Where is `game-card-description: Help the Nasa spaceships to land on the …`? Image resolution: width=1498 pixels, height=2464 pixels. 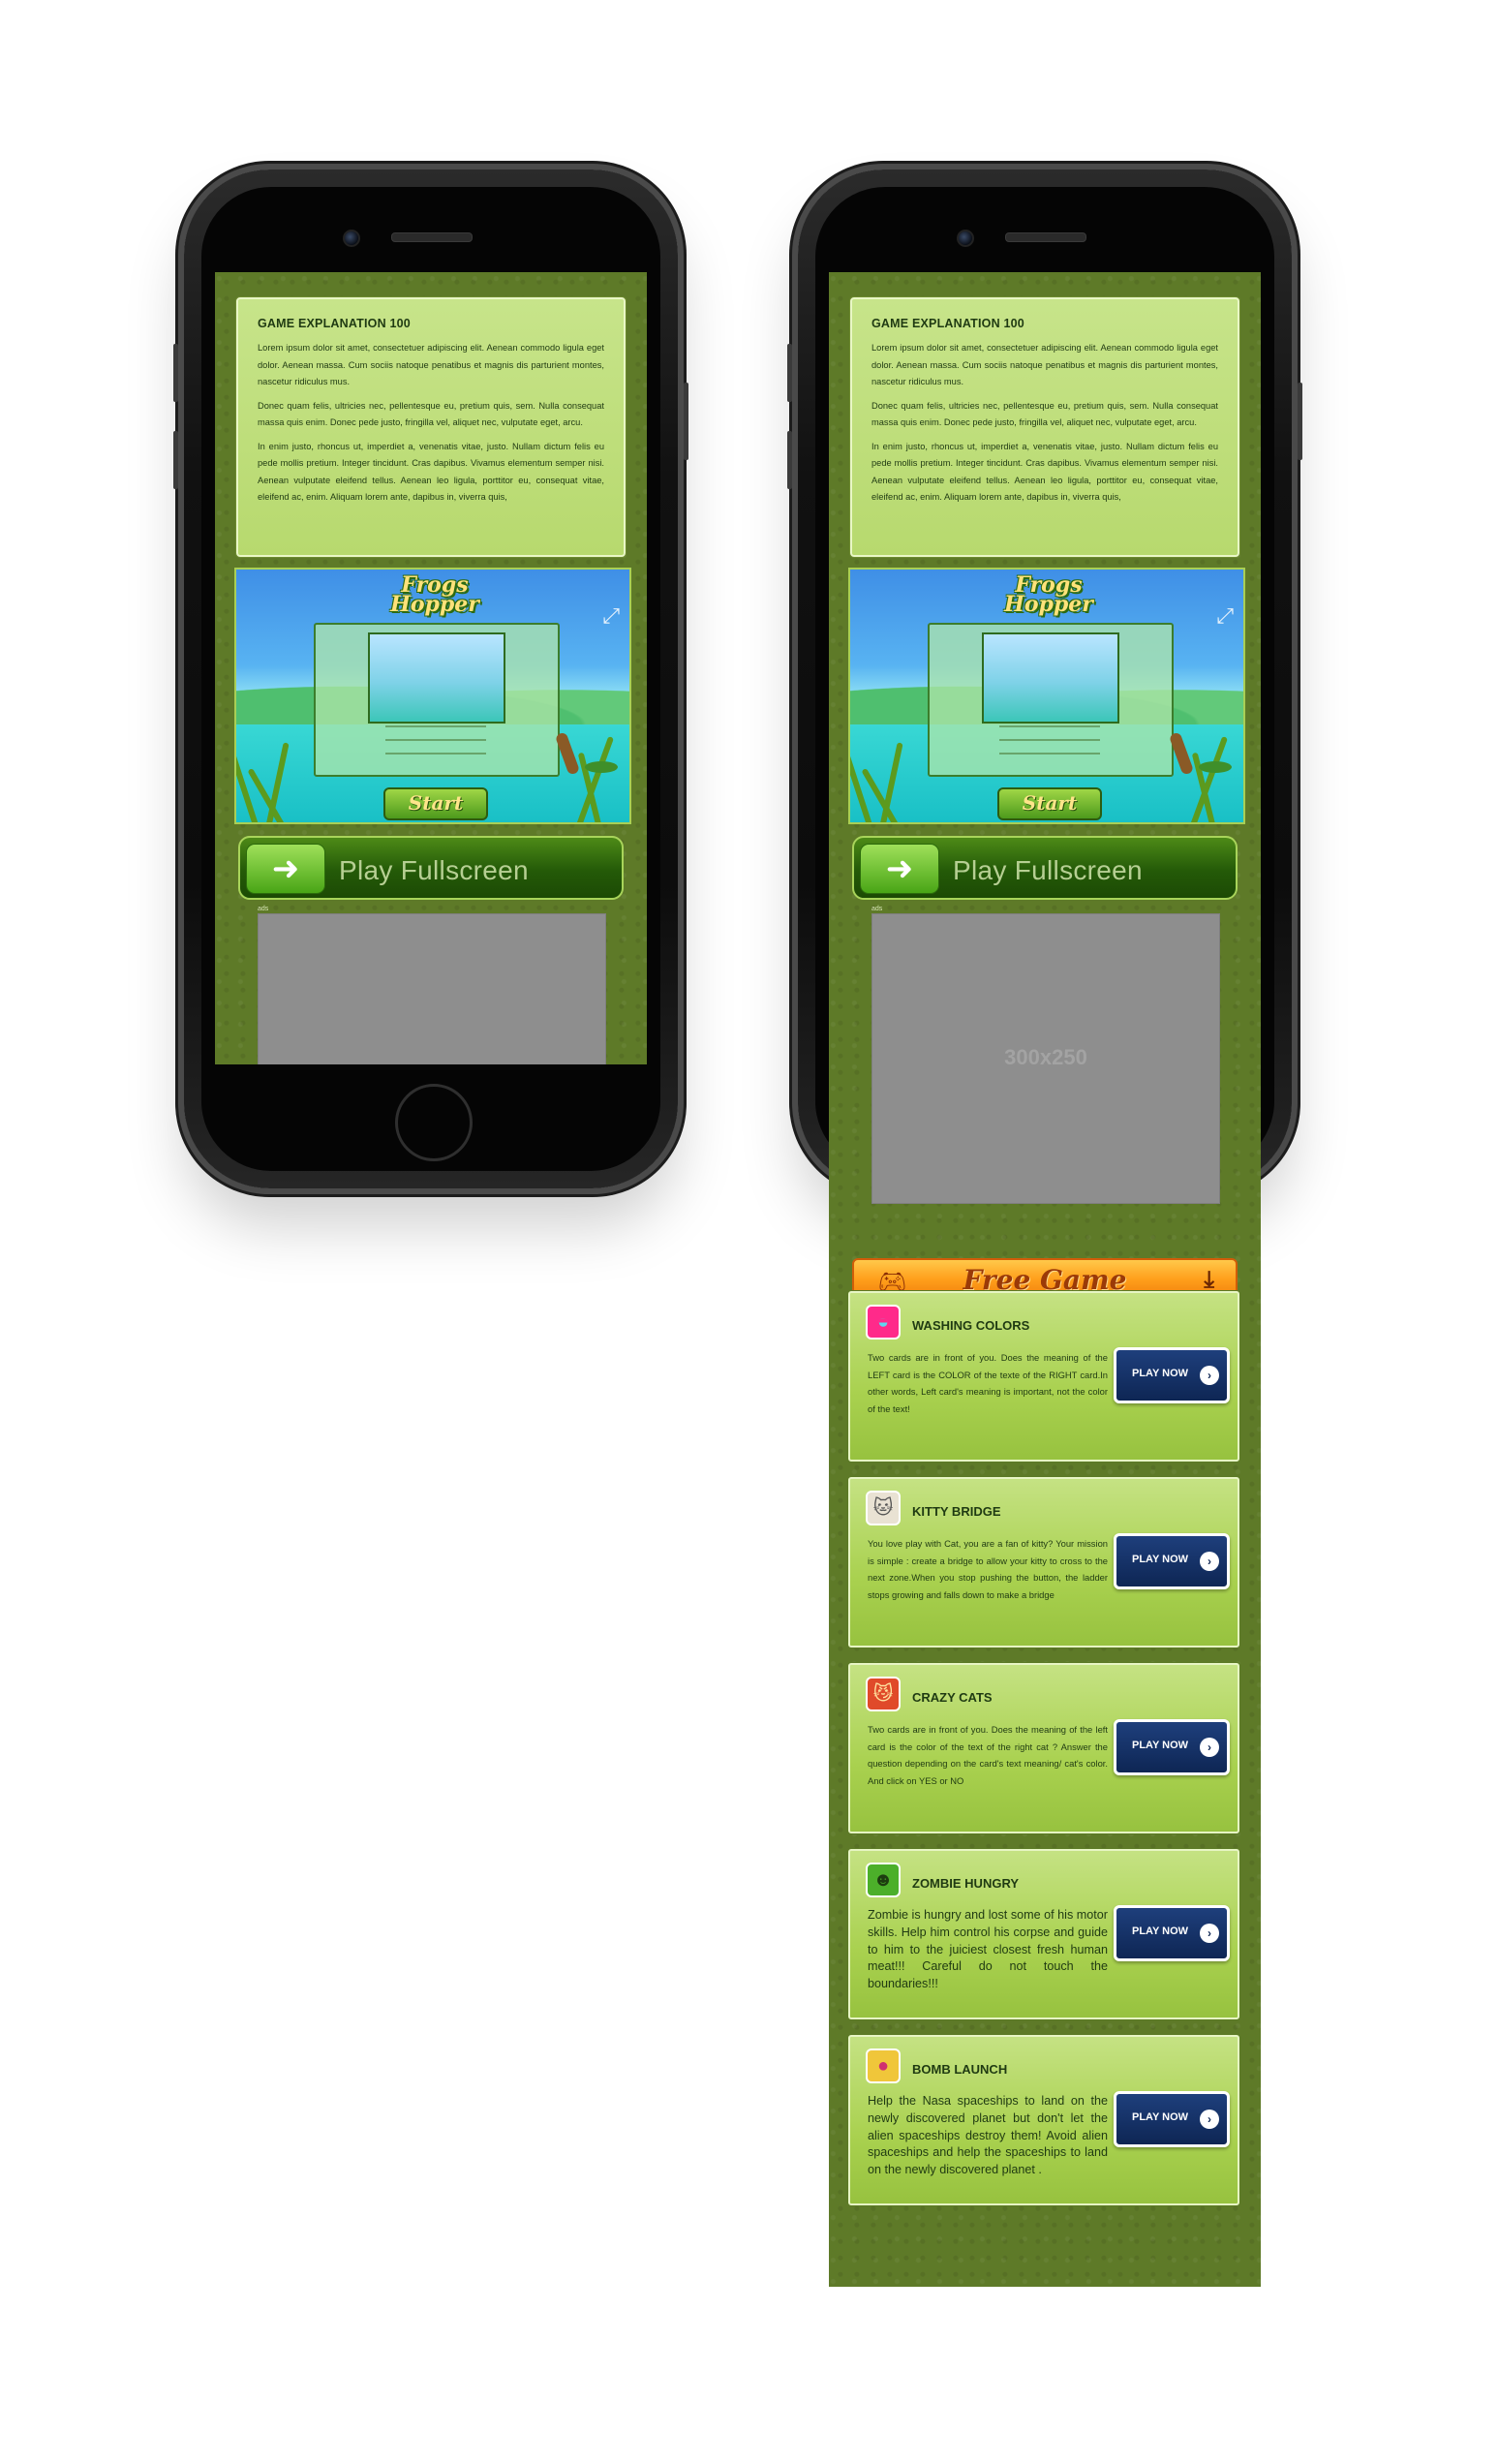 game-card-description: Help the Nasa spaceships to land on the … is located at coordinates (988, 2135).